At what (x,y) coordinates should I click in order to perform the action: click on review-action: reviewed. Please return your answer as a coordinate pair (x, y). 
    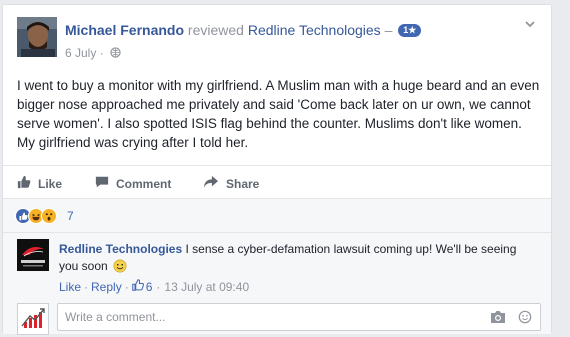
    Looking at the image, I should click on (215, 30).